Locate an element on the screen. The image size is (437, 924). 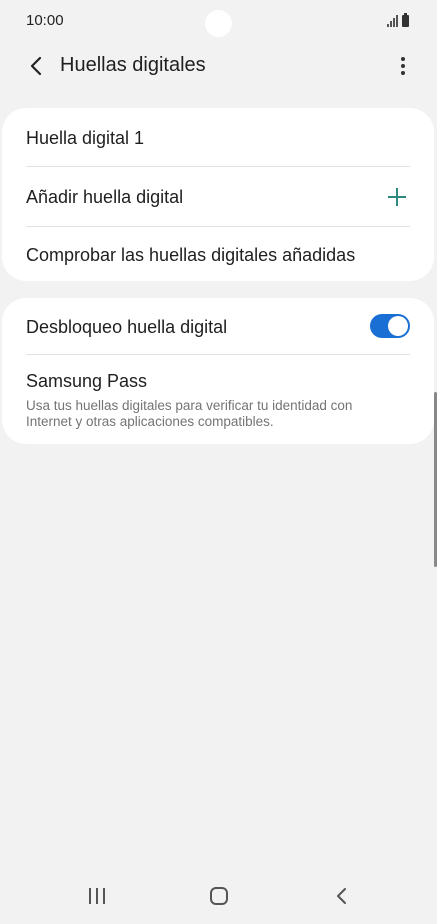
add-fingerprint-label: Añadir huella digital is located at coordinates (105, 197).